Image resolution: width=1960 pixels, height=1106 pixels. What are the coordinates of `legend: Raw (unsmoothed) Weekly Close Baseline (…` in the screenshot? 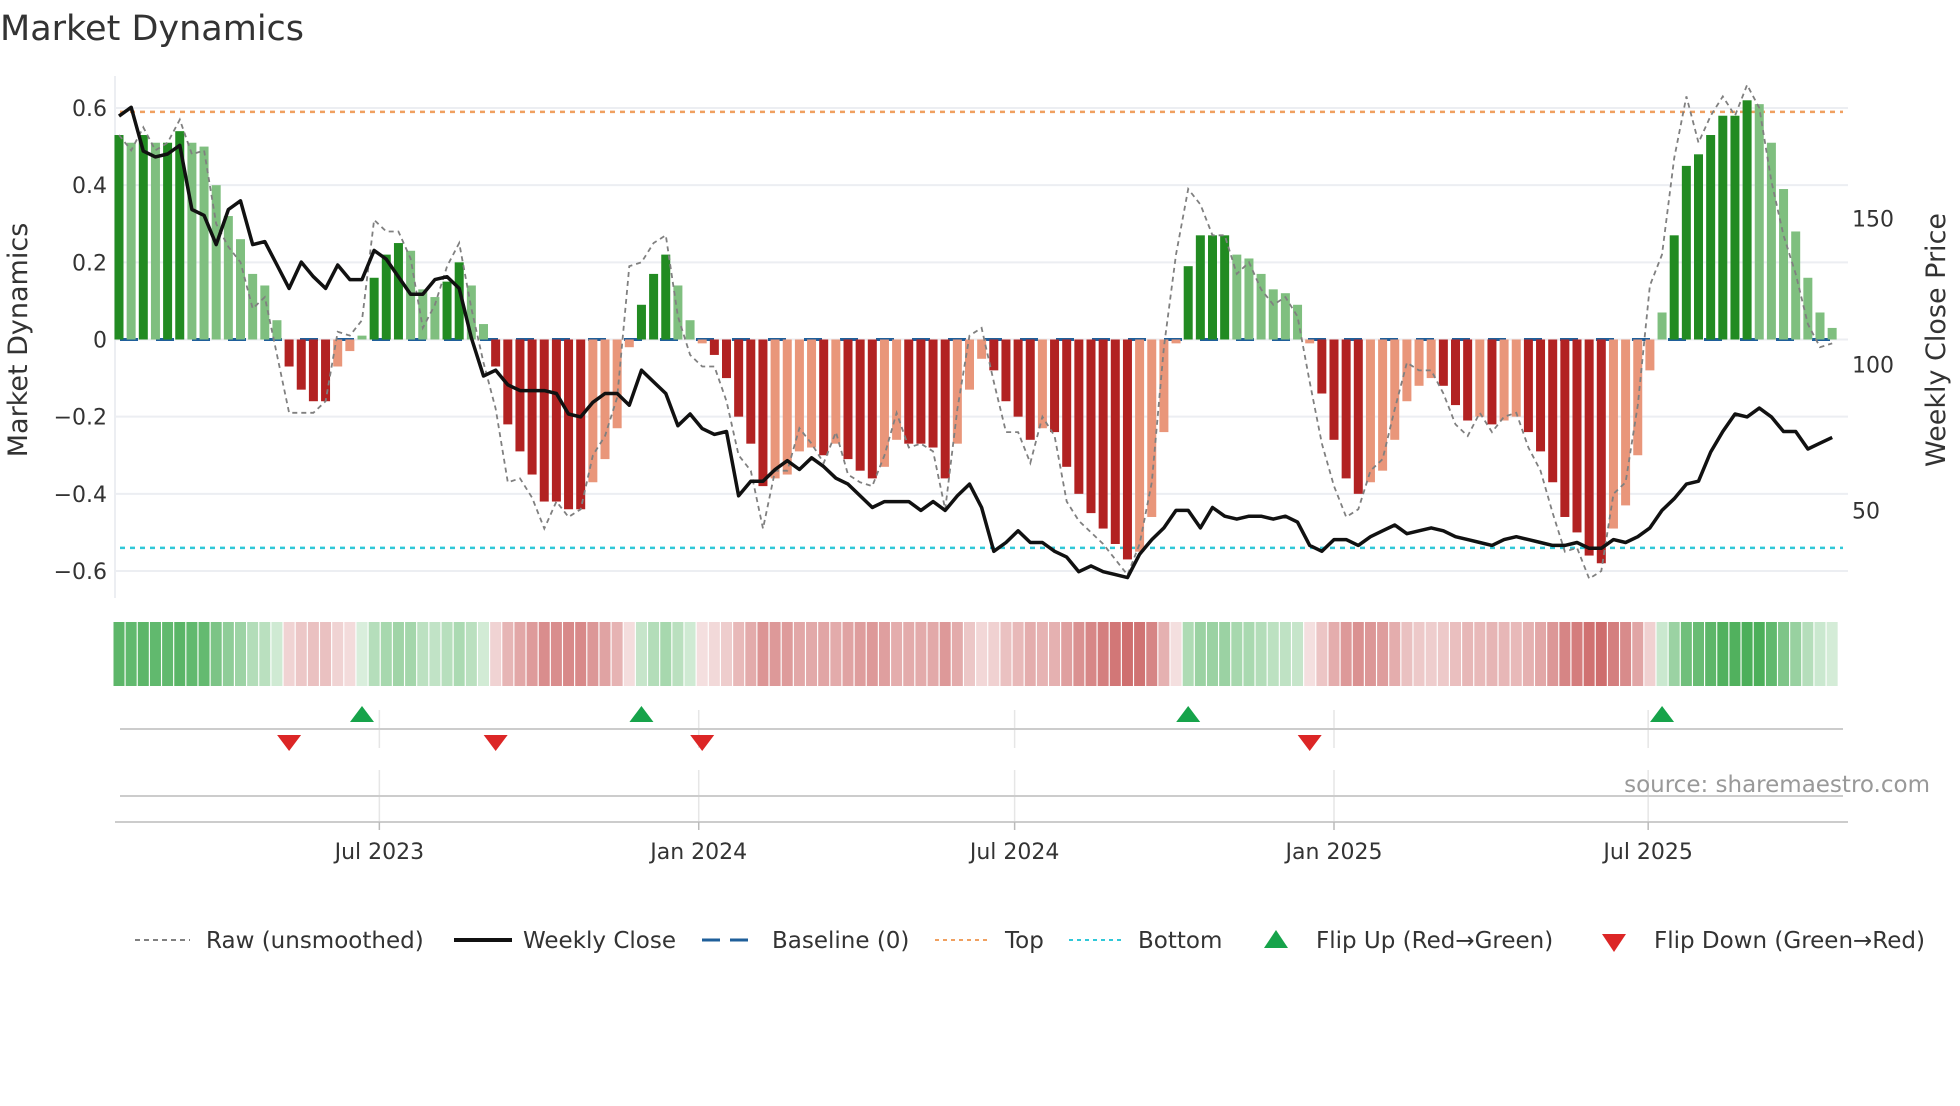 It's located at (1030, 941).